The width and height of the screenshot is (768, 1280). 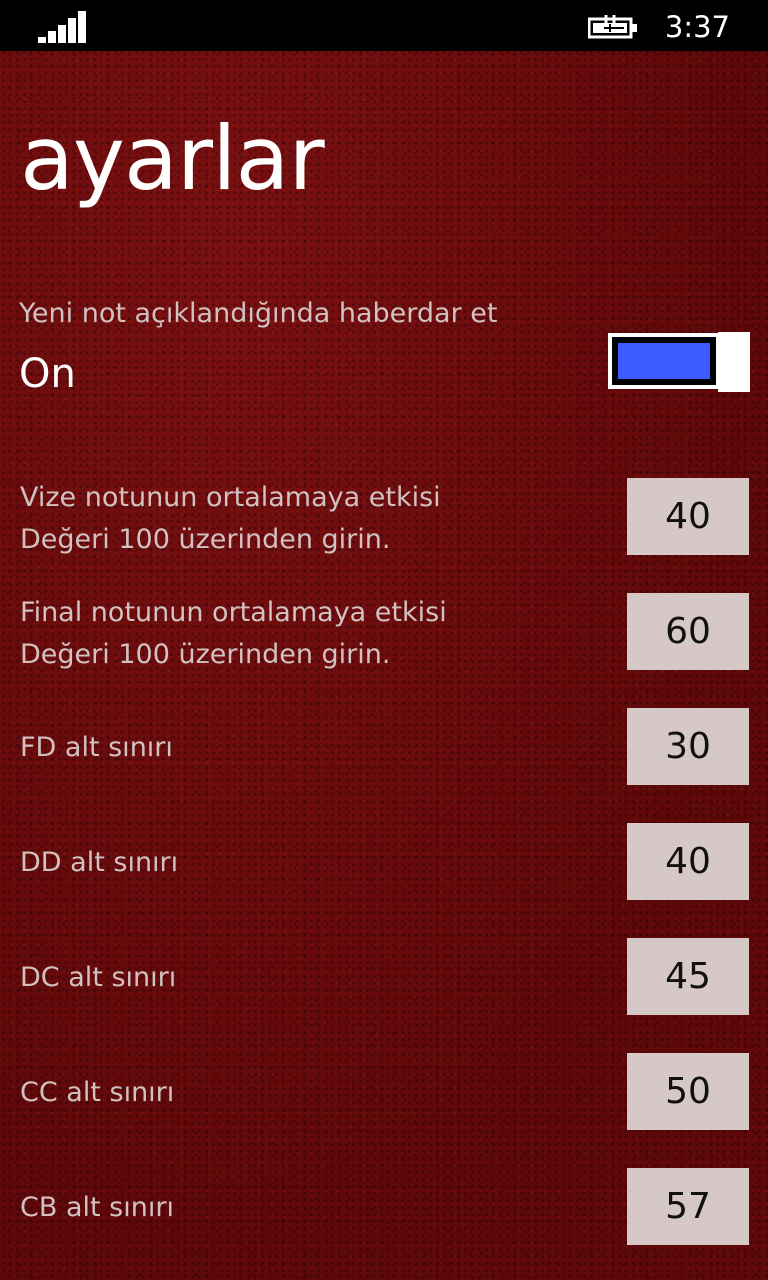 I want to click on toggle-thumb, so click(x=734, y=362).